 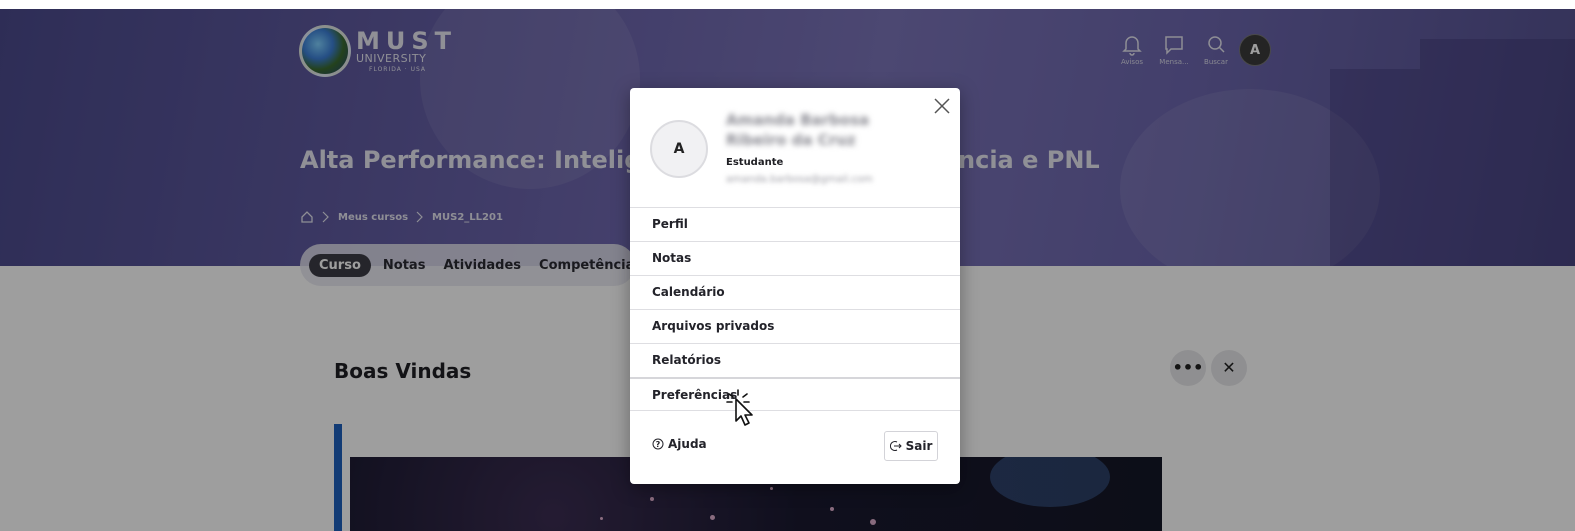 What do you see at coordinates (942, 106) in the screenshot?
I see `close-icon` at bounding box center [942, 106].